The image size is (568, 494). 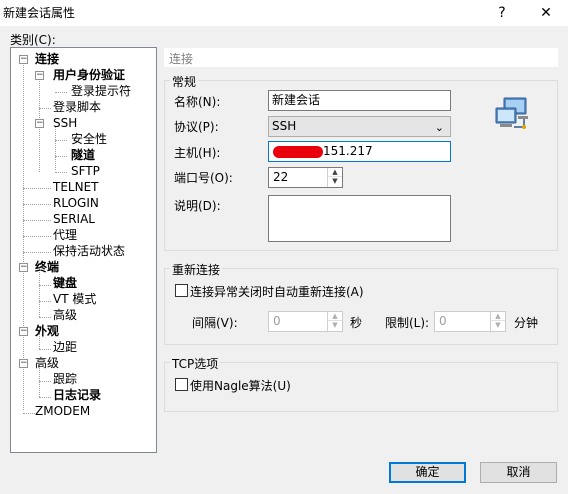 I want to click on limit-label: 限制(L):, so click(x=407, y=323).